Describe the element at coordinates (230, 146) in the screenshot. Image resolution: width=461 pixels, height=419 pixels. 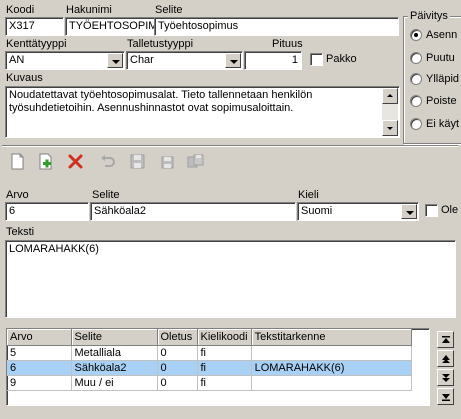
I see `toolbar-divider-light` at that location.